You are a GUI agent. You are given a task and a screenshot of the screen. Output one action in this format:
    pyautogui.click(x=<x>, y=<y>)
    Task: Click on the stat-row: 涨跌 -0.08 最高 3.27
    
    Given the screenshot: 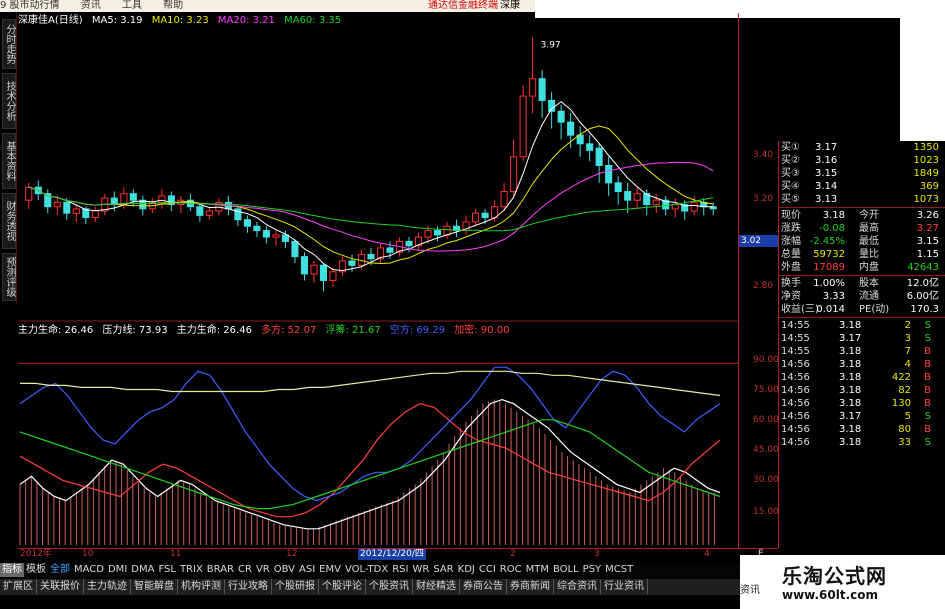 What is the action you would take?
    pyautogui.click(x=862, y=228)
    